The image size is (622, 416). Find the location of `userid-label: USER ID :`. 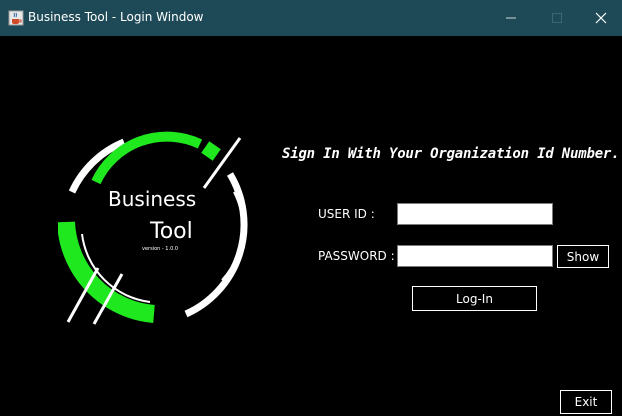

userid-label: USER ID : is located at coordinates (346, 214).